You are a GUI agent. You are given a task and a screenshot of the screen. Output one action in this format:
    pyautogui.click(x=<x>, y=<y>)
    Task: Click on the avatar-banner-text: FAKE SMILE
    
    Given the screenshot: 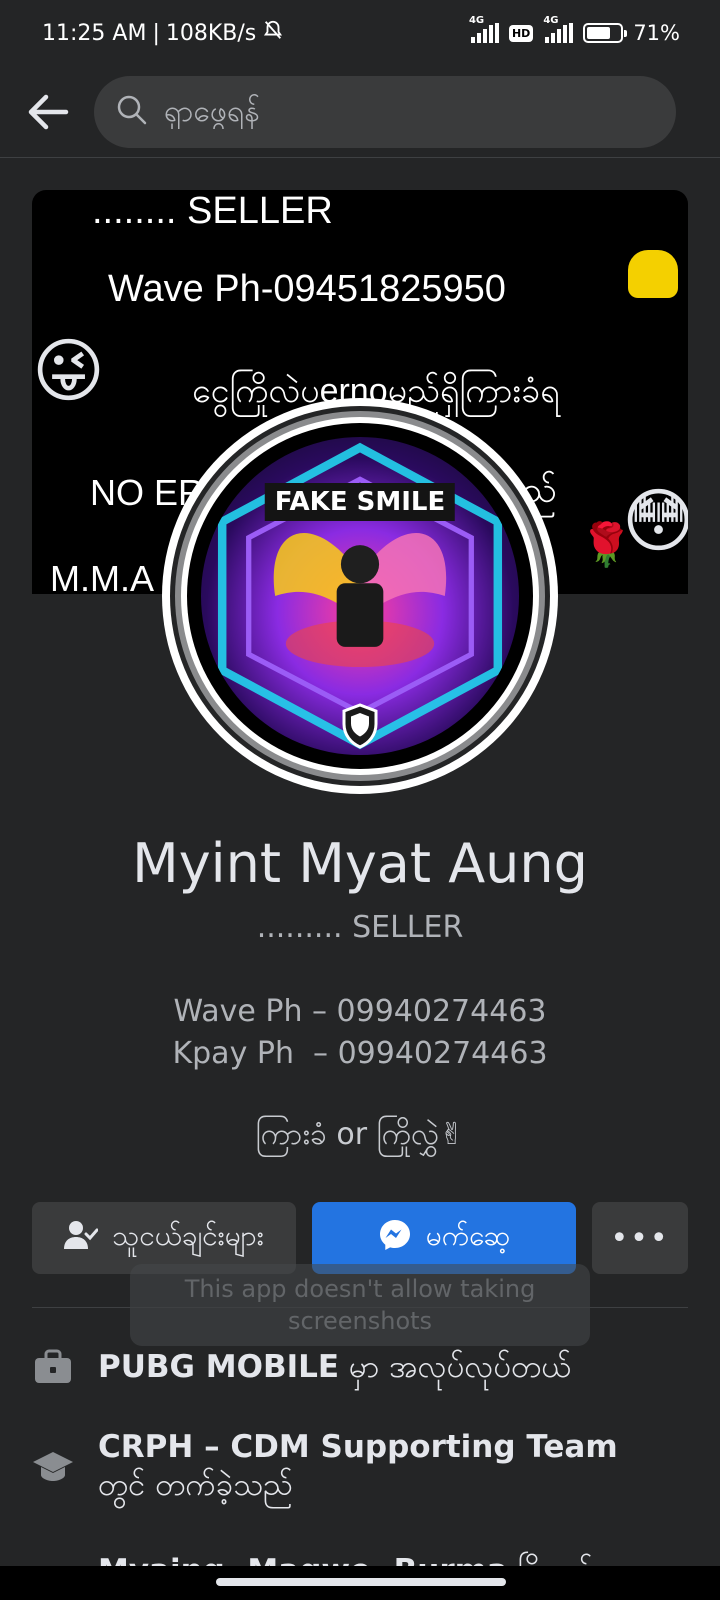 What is the action you would take?
    pyautogui.click(x=360, y=502)
    